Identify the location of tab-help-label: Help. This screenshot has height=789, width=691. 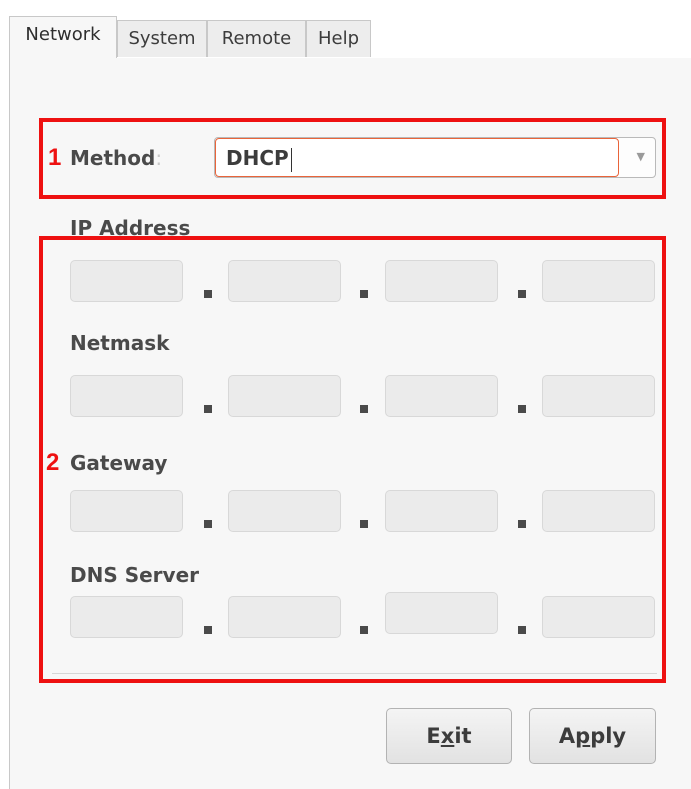
(338, 38).